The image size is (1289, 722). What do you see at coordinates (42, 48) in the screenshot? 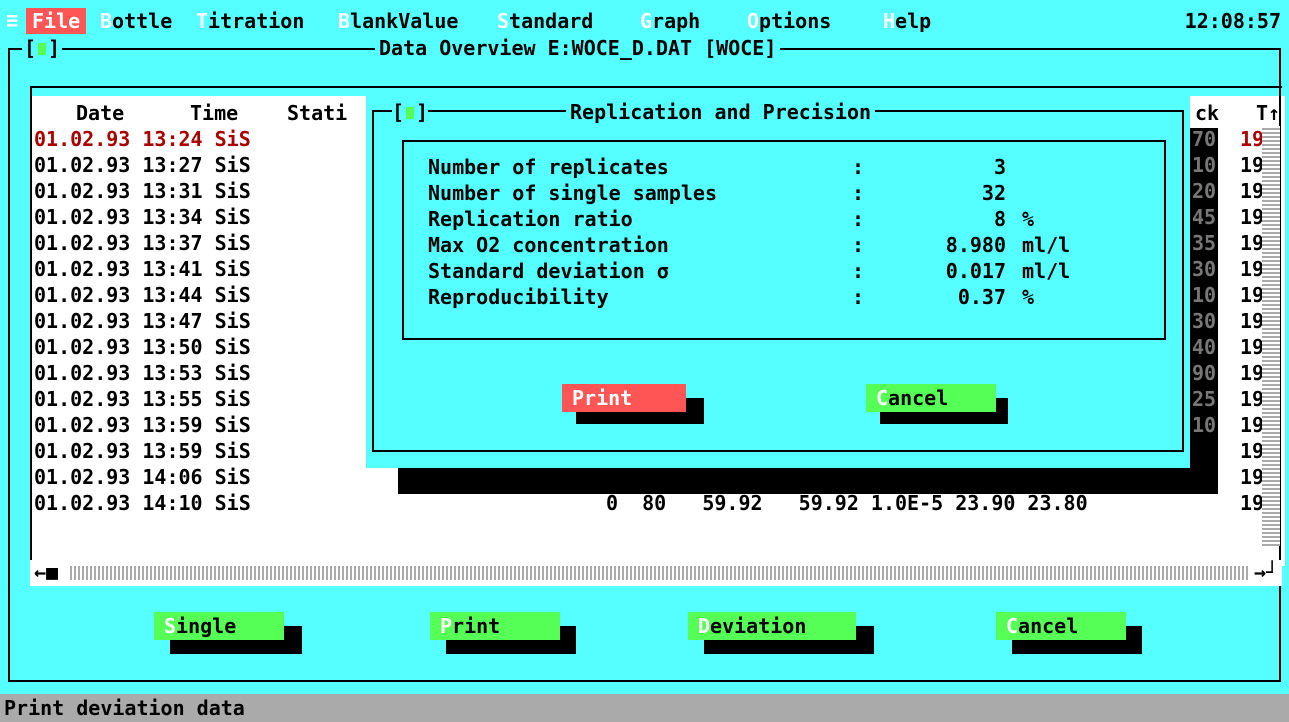
I see `window-close-button: []` at bounding box center [42, 48].